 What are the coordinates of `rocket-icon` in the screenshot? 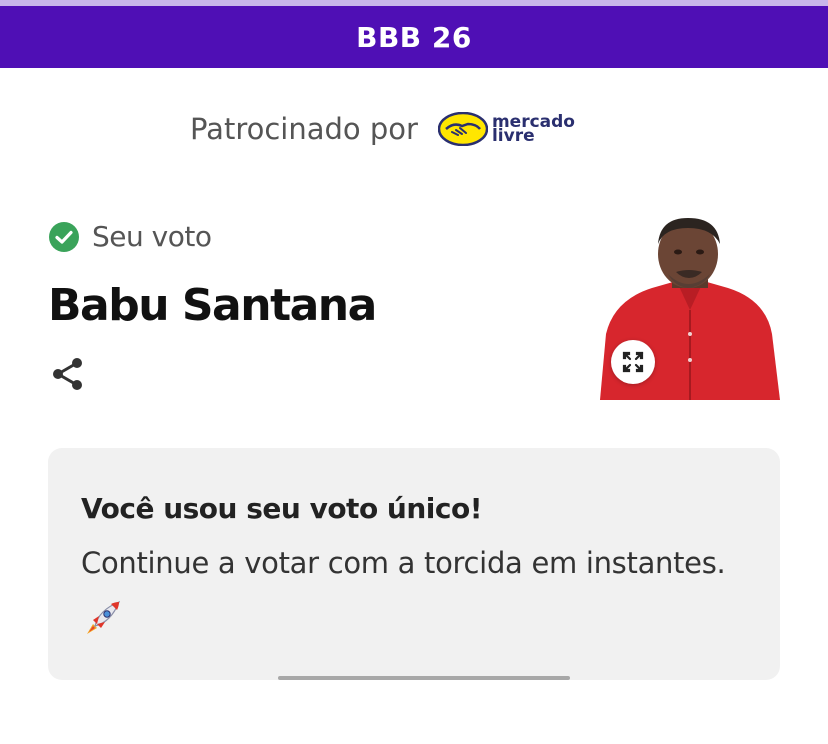 It's located at (102, 621).